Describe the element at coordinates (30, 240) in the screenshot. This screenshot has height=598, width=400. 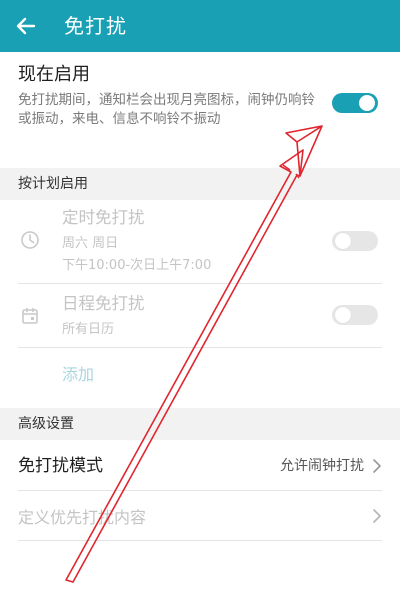
I see `clock-icon` at that location.